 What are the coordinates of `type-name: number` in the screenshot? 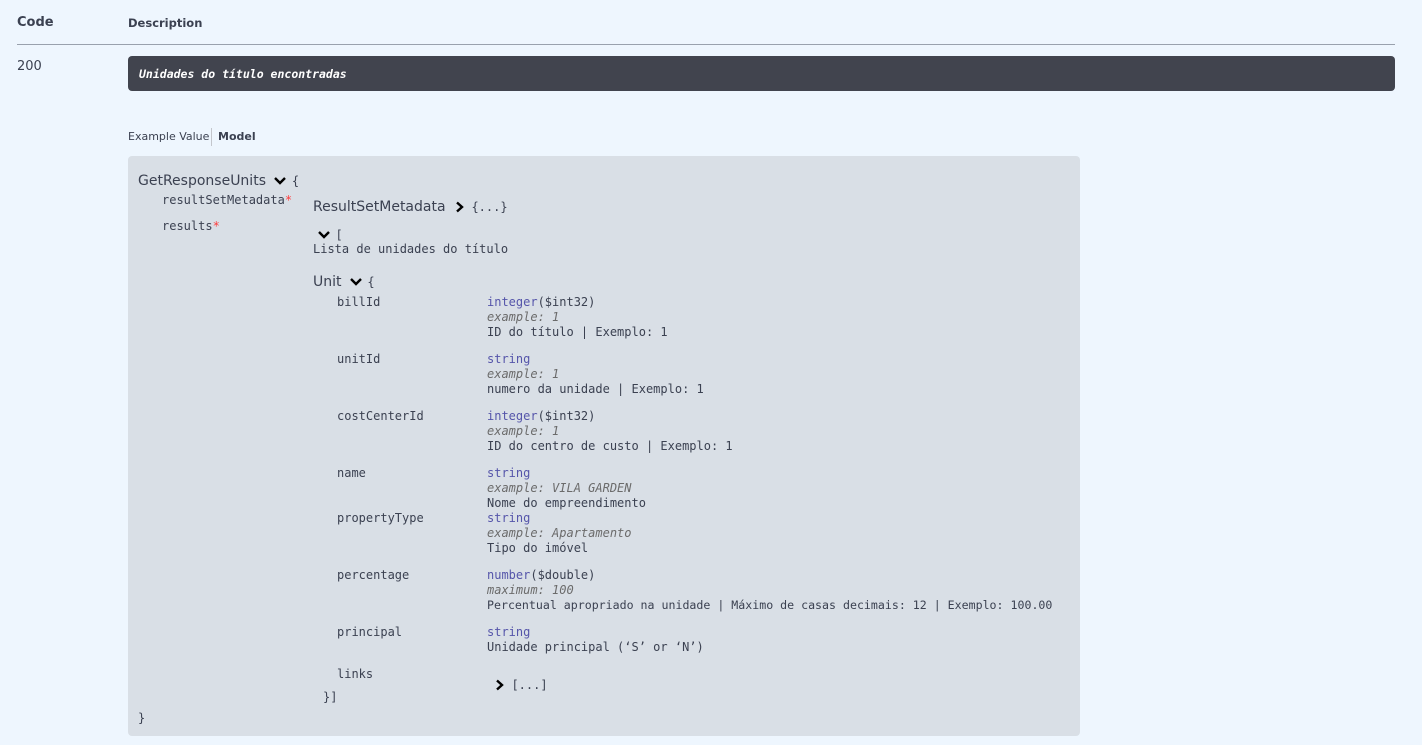 It's located at (509, 575).